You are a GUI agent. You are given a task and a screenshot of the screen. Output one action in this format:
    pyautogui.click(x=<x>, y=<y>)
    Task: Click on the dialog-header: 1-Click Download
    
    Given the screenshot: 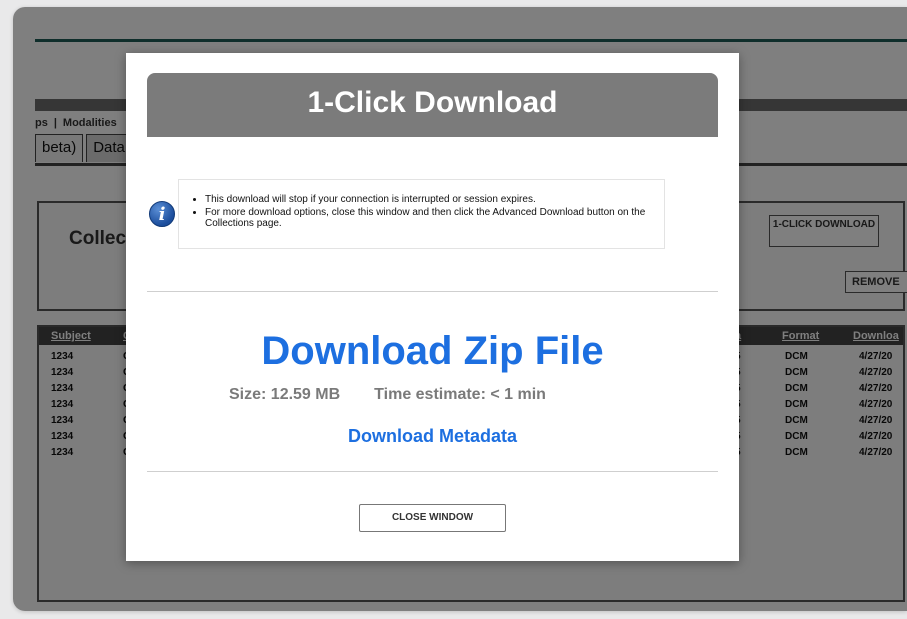 What is the action you would take?
    pyautogui.click(x=432, y=105)
    